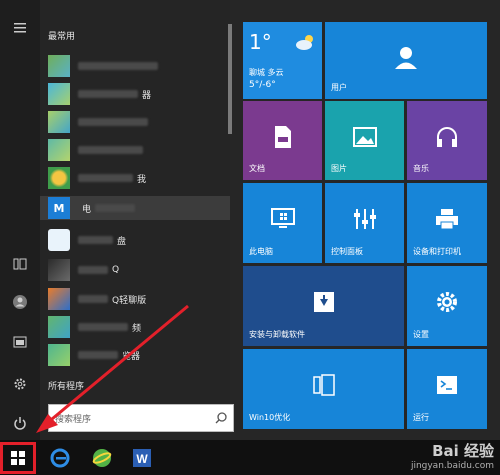  What do you see at coordinates (463, 451) in the screenshot?
I see `watermark-brand: Bai 经验` at bounding box center [463, 451].